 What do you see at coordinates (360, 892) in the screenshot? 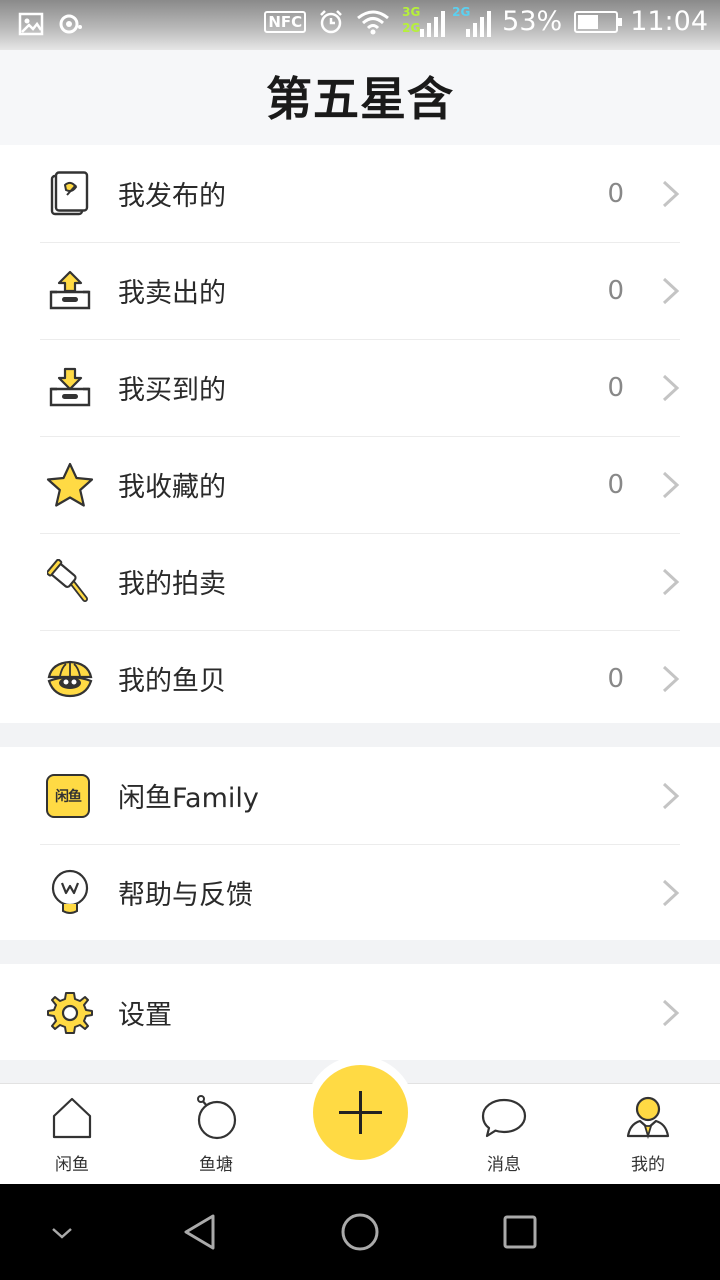
I see `menu-item-help-feedback: 帮助与反馈` at bounding box center [360, 892].